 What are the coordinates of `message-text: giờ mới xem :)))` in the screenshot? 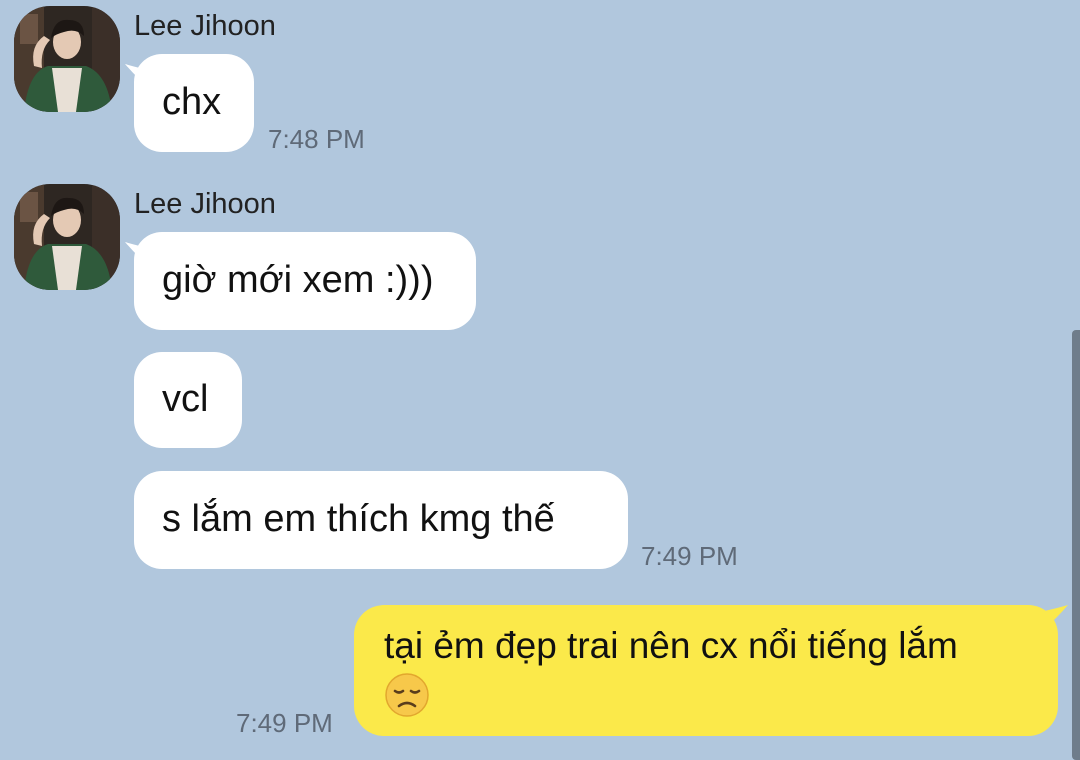 It's located at (298, 280).